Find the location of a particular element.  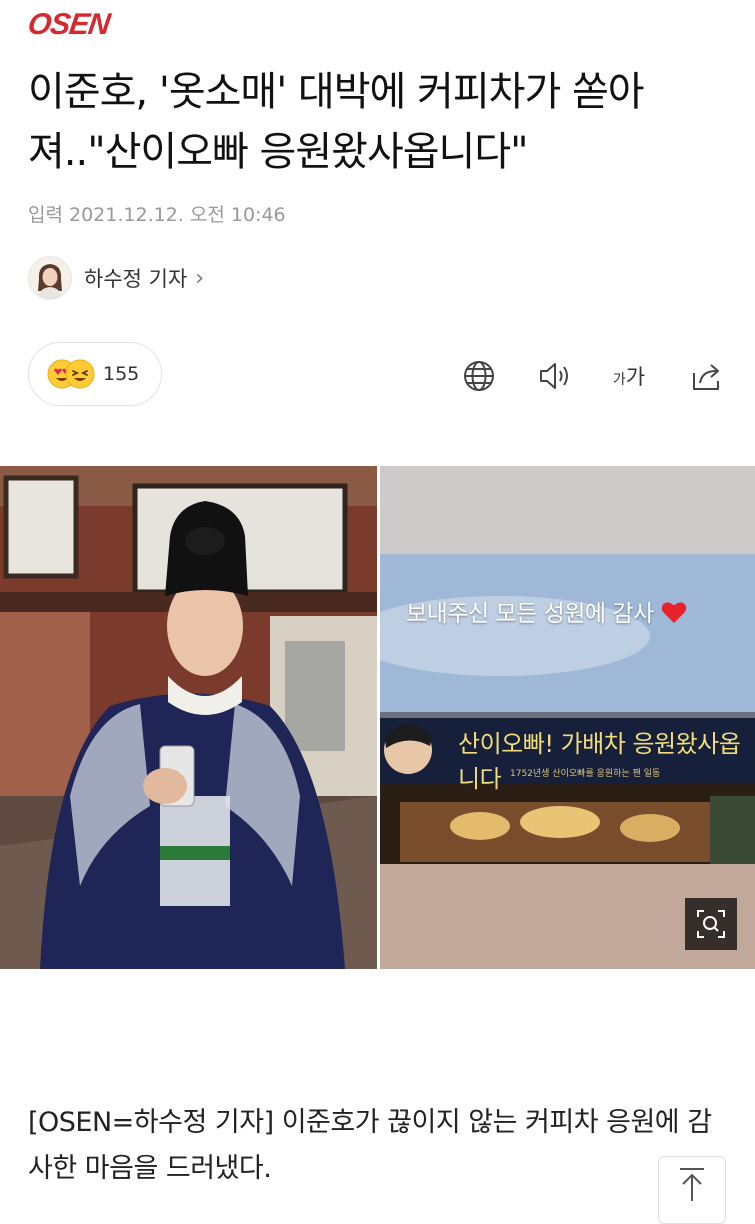

speaker-icon is located at coordinates (554, 376).